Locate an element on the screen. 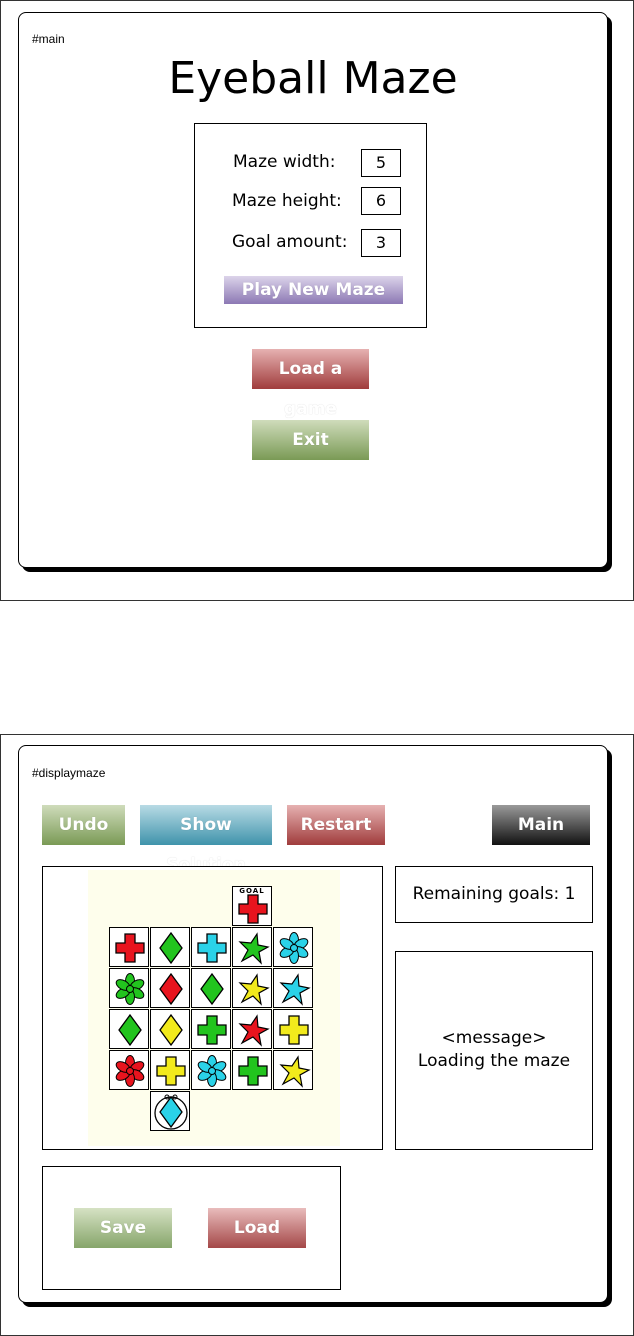 Image resolution: width=634 pixels, height=1336 pixels. goal-label: GOAL is located at coordinates (252, 891).